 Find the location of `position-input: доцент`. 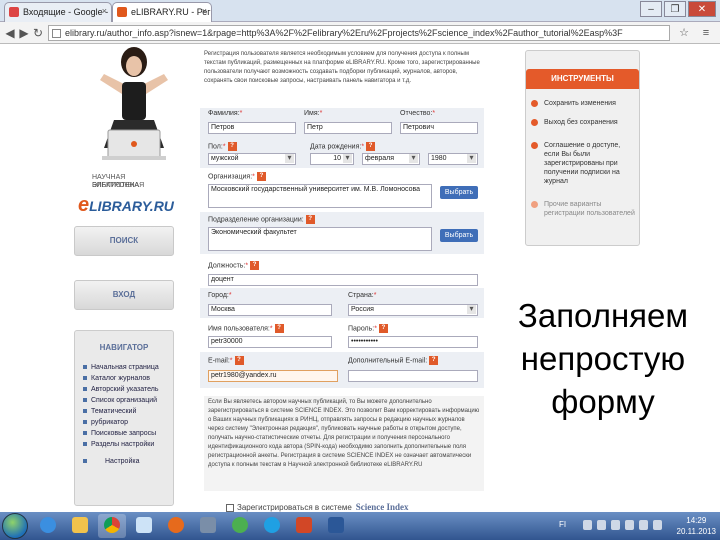

position-input: доцент is located at coordinates (343, 280).